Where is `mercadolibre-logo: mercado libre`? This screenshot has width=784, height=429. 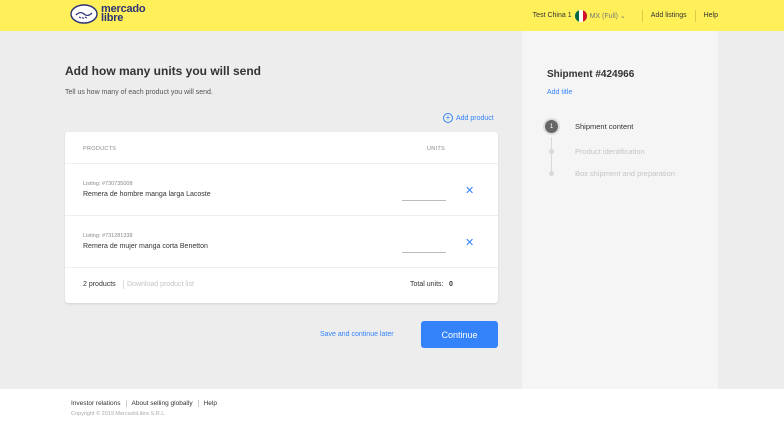
mercadolibre-logo: mercado libre is located at coordinates (108, 13).